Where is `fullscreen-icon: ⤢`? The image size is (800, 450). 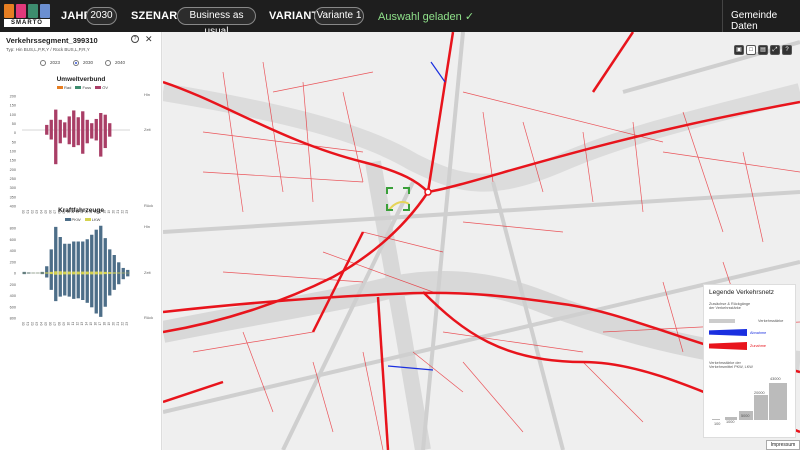
fullscreen-icon: ⤢ is located at coordinates (775, 50).